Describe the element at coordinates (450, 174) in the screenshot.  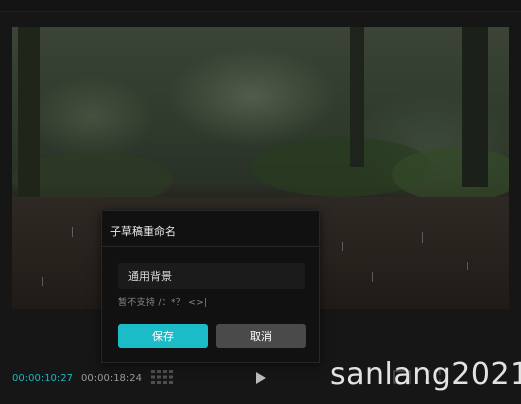
I see `background-foliage` at that location.